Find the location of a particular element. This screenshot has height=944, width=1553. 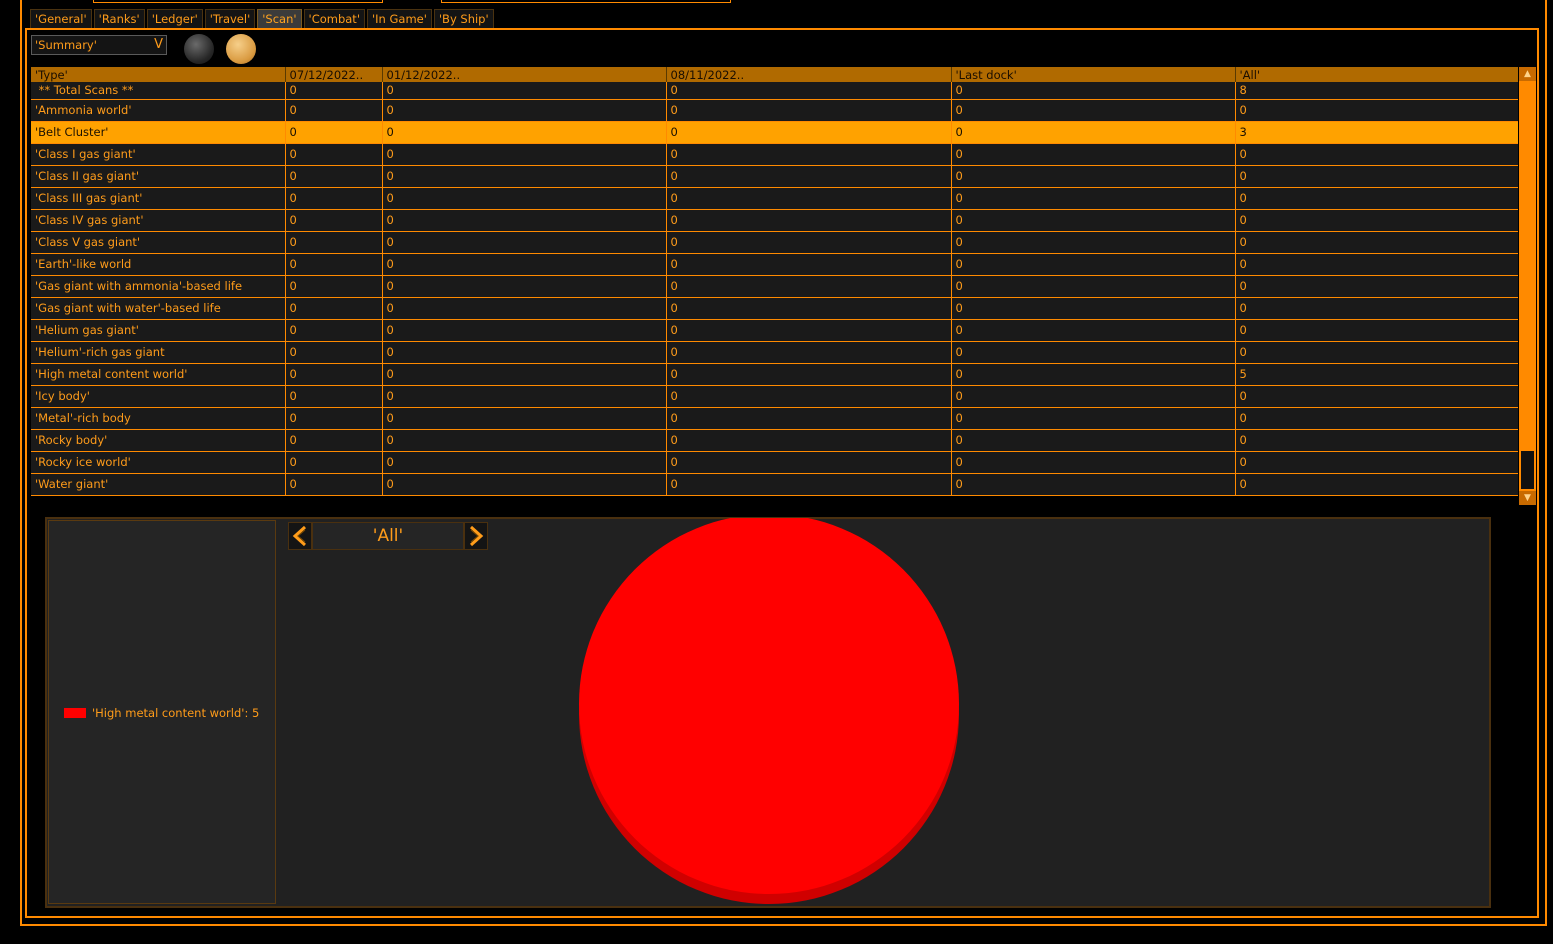

chevron-right-icon is located at coordinates (476, 536).